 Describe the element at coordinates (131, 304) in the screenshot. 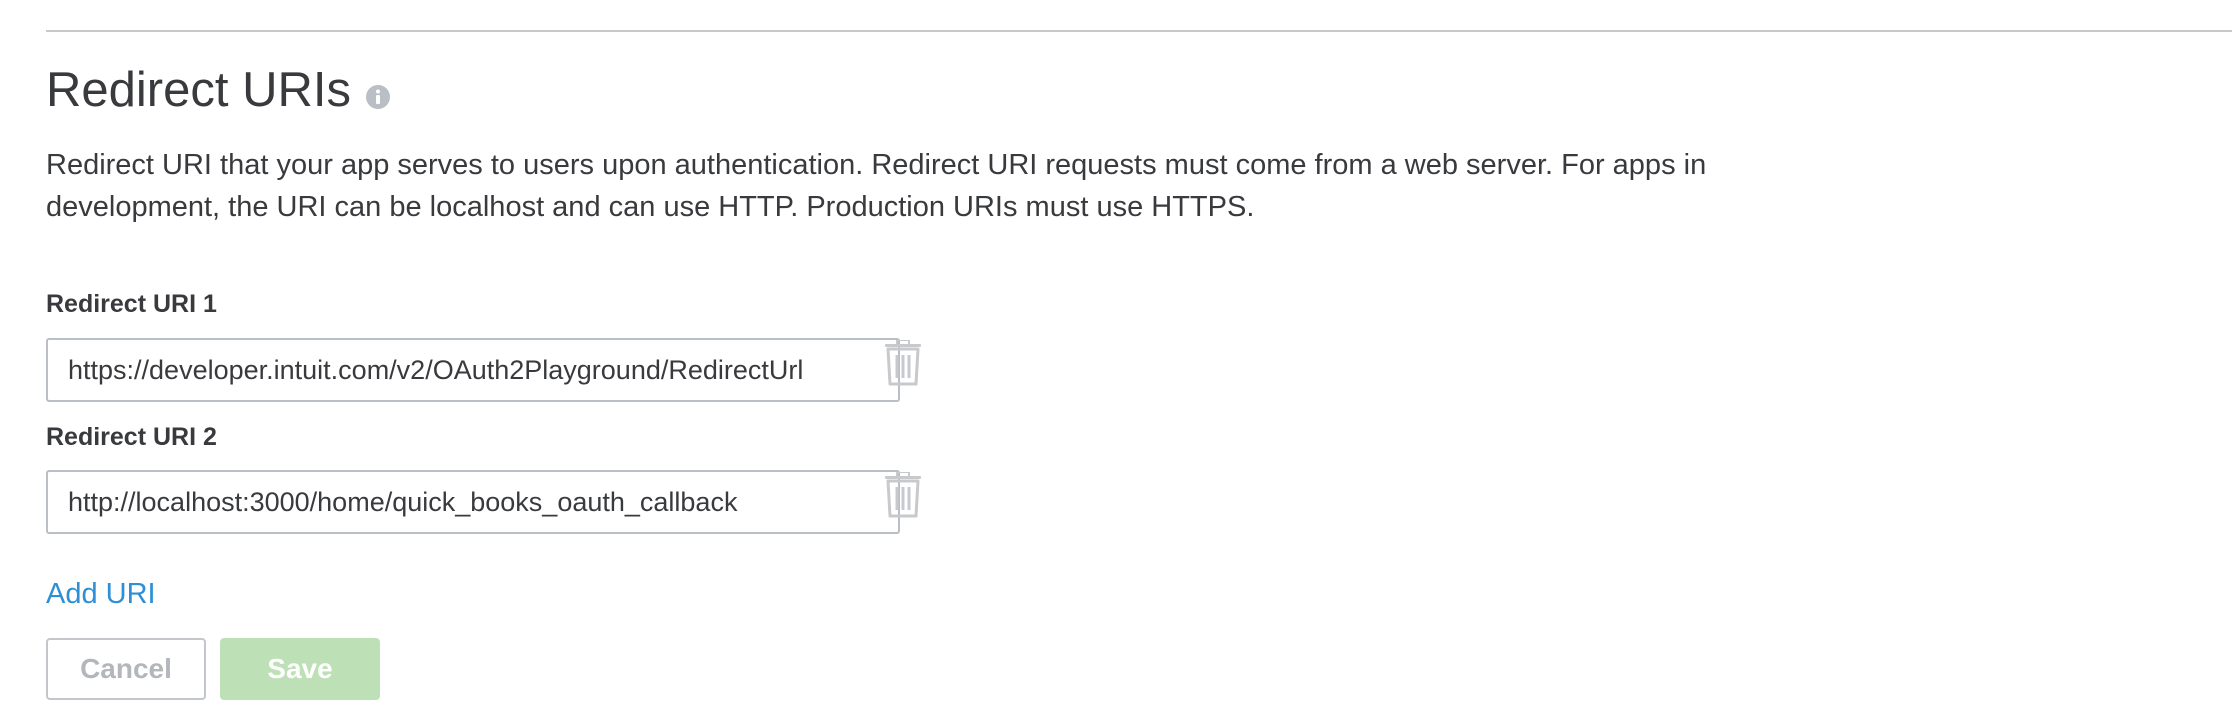

I see `redirect-uri-1-label: Redirect URI 1` at that location.